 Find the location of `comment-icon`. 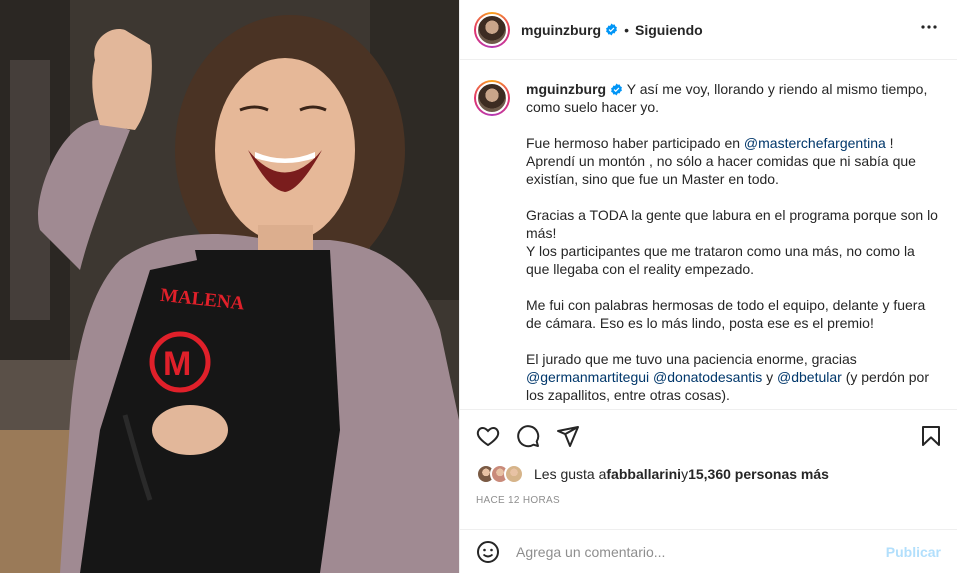

comment-icon is located at coordinates (528, 436).